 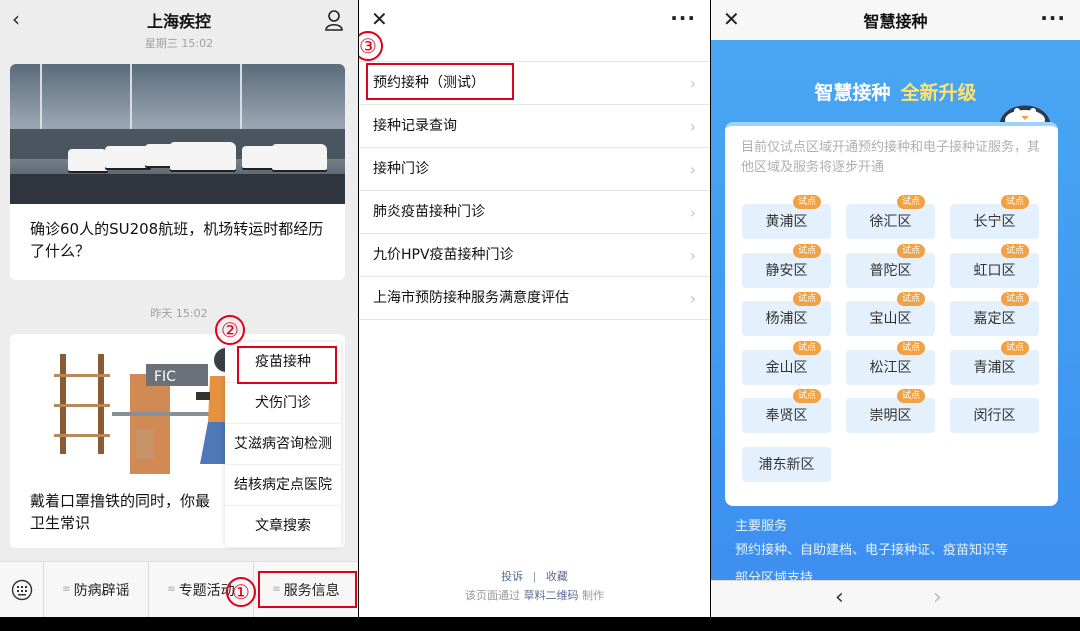 I want to click on article-1-title: 确诊60人的SU208航班，机场转运时都经历了什么？, so click(x=177, y=240).